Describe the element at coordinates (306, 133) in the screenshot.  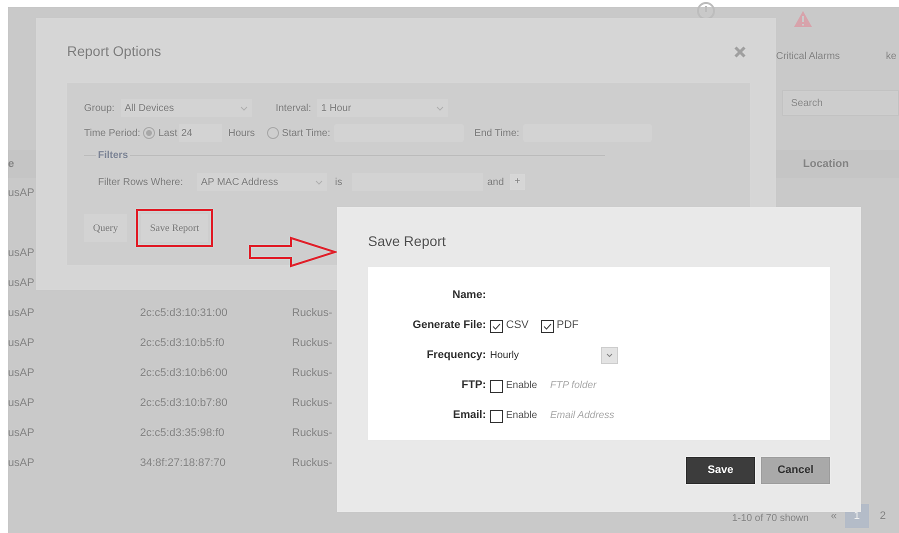
I see `radio-label: Start Time:` at that location.